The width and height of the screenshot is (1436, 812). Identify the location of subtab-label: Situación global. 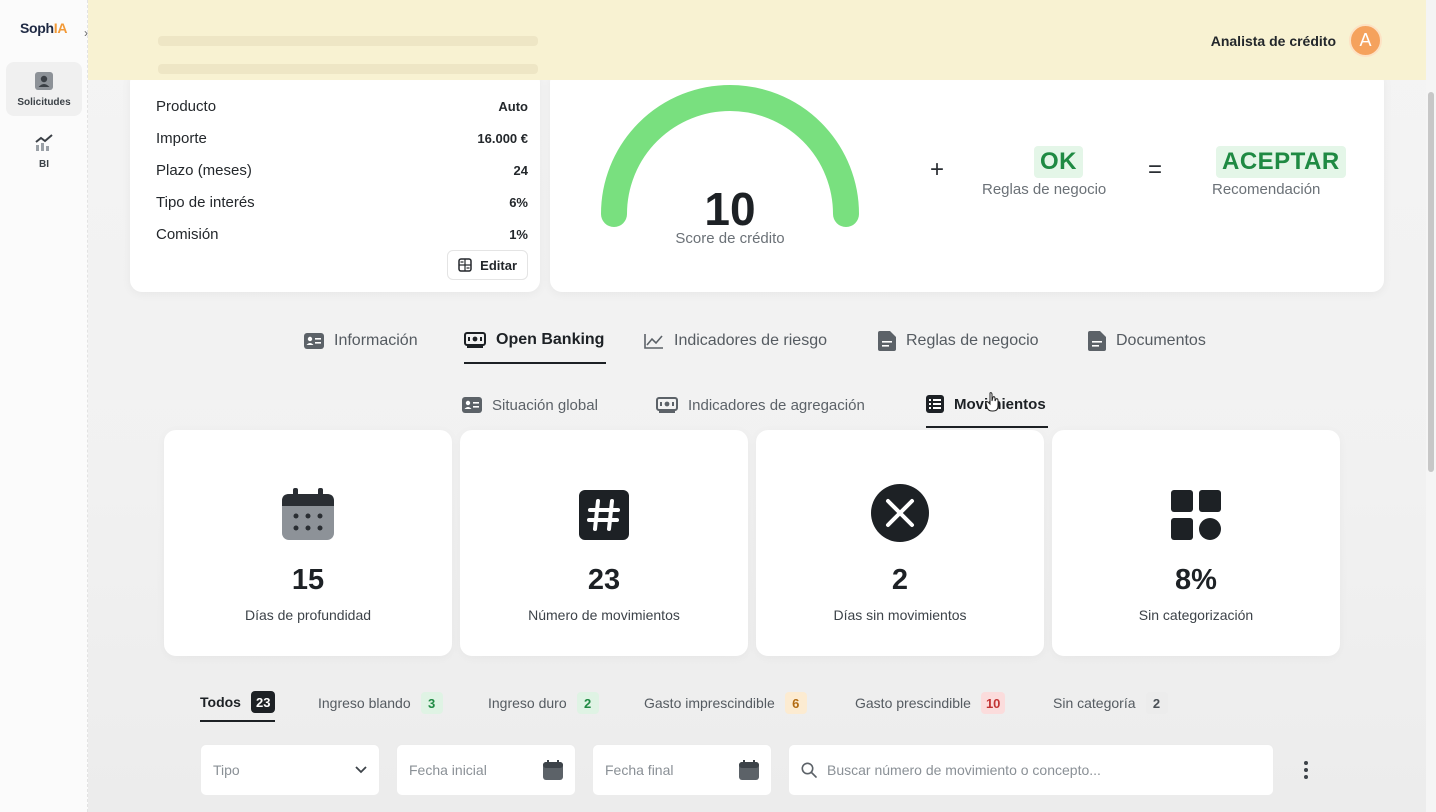
(545, 405).